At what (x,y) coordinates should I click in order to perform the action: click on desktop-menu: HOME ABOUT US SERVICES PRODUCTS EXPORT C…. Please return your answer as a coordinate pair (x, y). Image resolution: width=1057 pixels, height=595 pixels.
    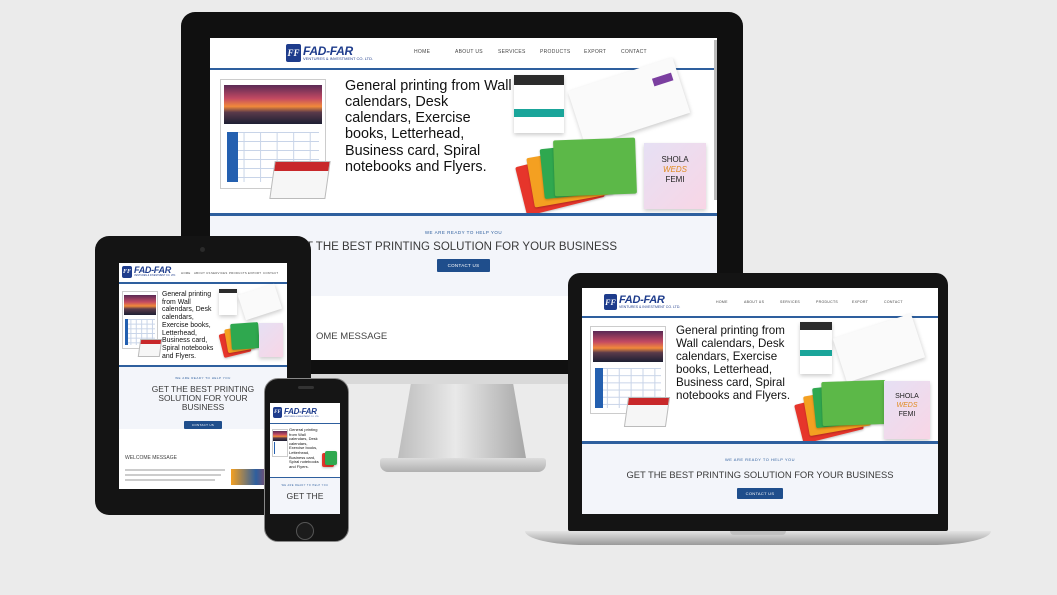
    Looking at the image, I should click on (530, 52).